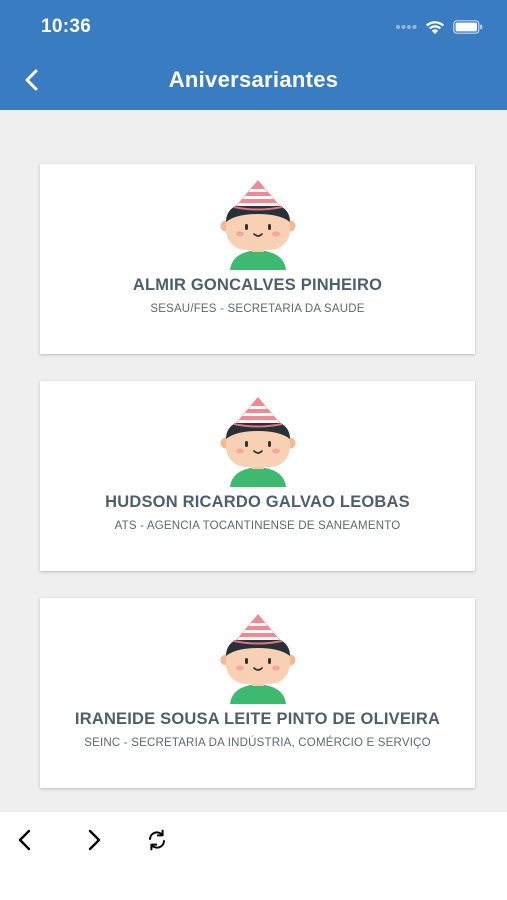 The image size is (507, 900). What do you see at coordinates (257, 285) in the screenshot?
I see `person-name: ALMIR GONCALVES PINHEIRO` at bounding box center [257, 285].